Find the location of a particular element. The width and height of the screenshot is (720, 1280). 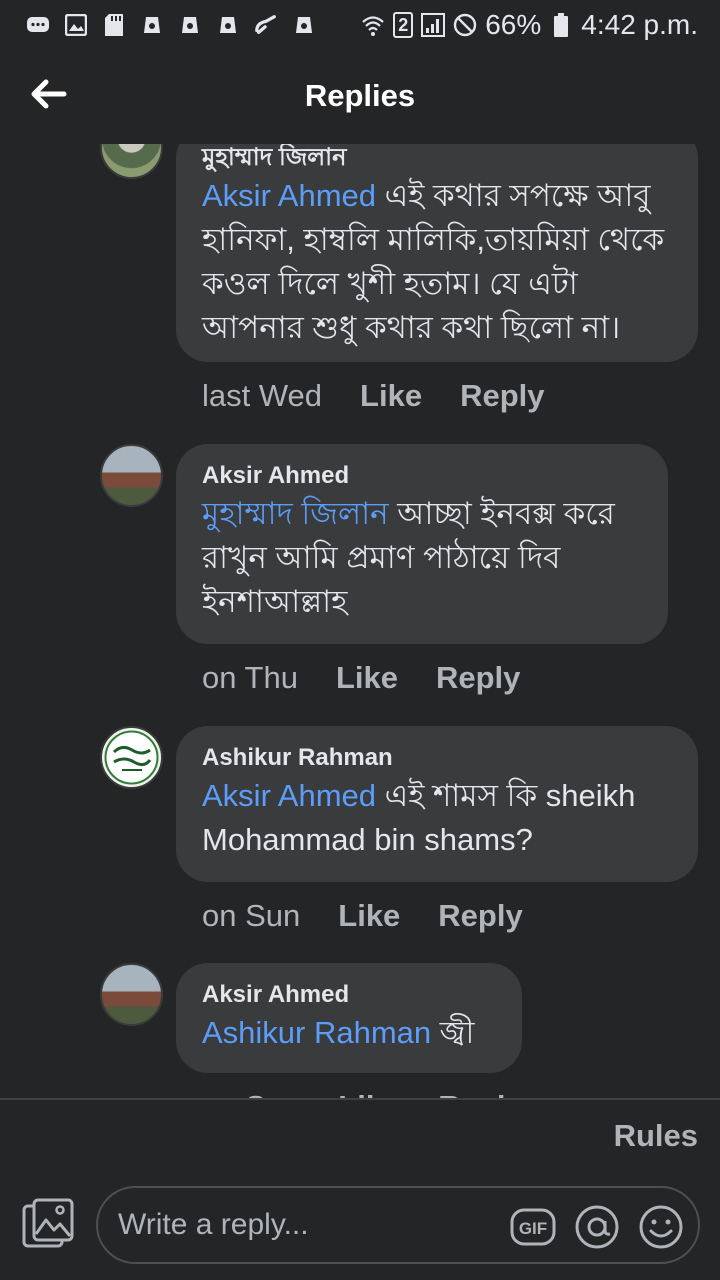

sim-slot-badge: 2 is located at coordinates (403, 25).